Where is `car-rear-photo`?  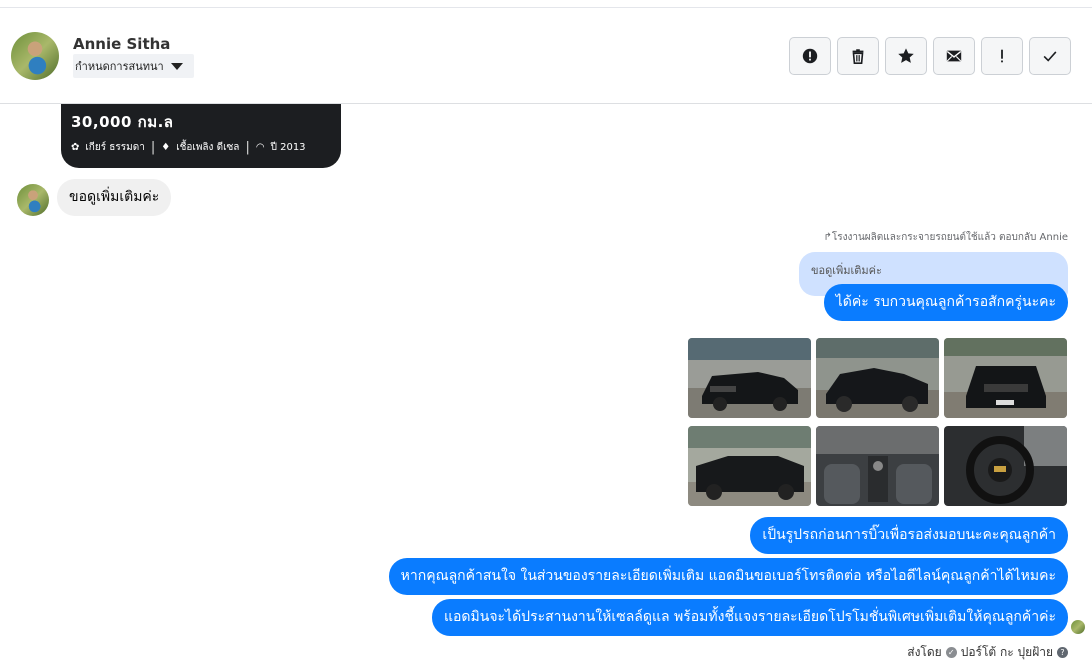
car-rear-photo is located at coordinates (749, 466).